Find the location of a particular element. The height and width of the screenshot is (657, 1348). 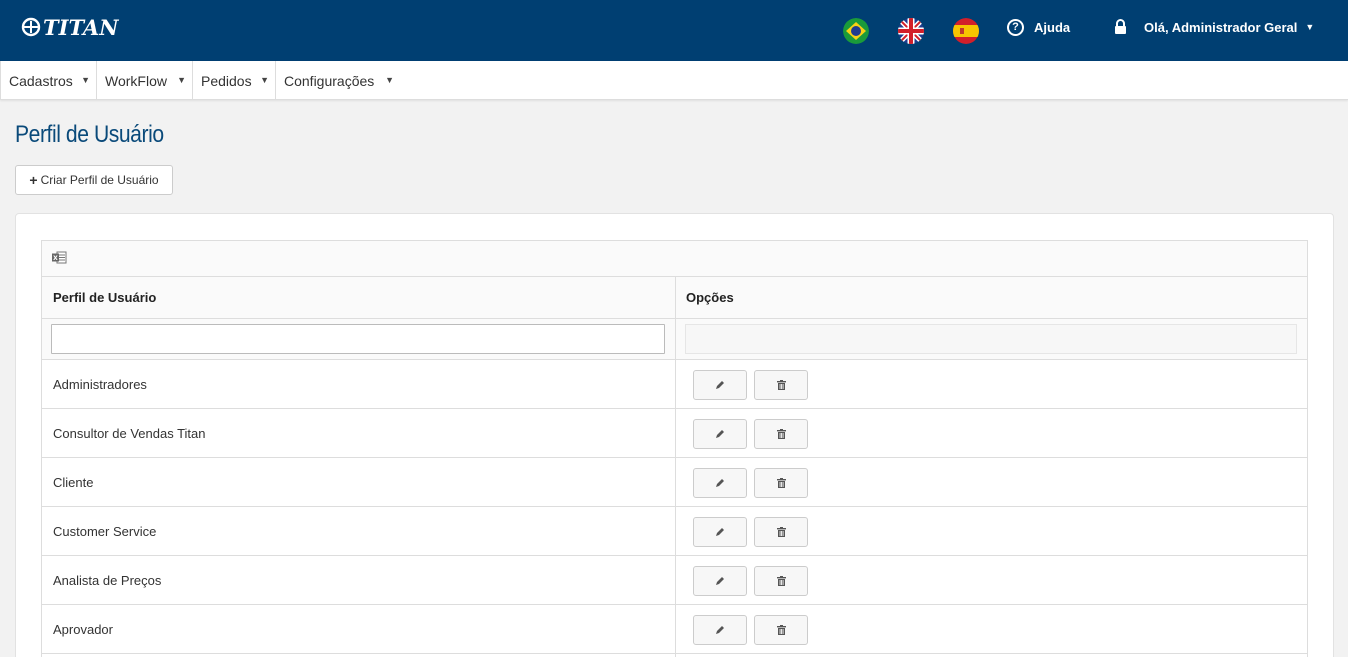

menu-cadastros: Cadastros ▼ is located at coordinates (48, 80).